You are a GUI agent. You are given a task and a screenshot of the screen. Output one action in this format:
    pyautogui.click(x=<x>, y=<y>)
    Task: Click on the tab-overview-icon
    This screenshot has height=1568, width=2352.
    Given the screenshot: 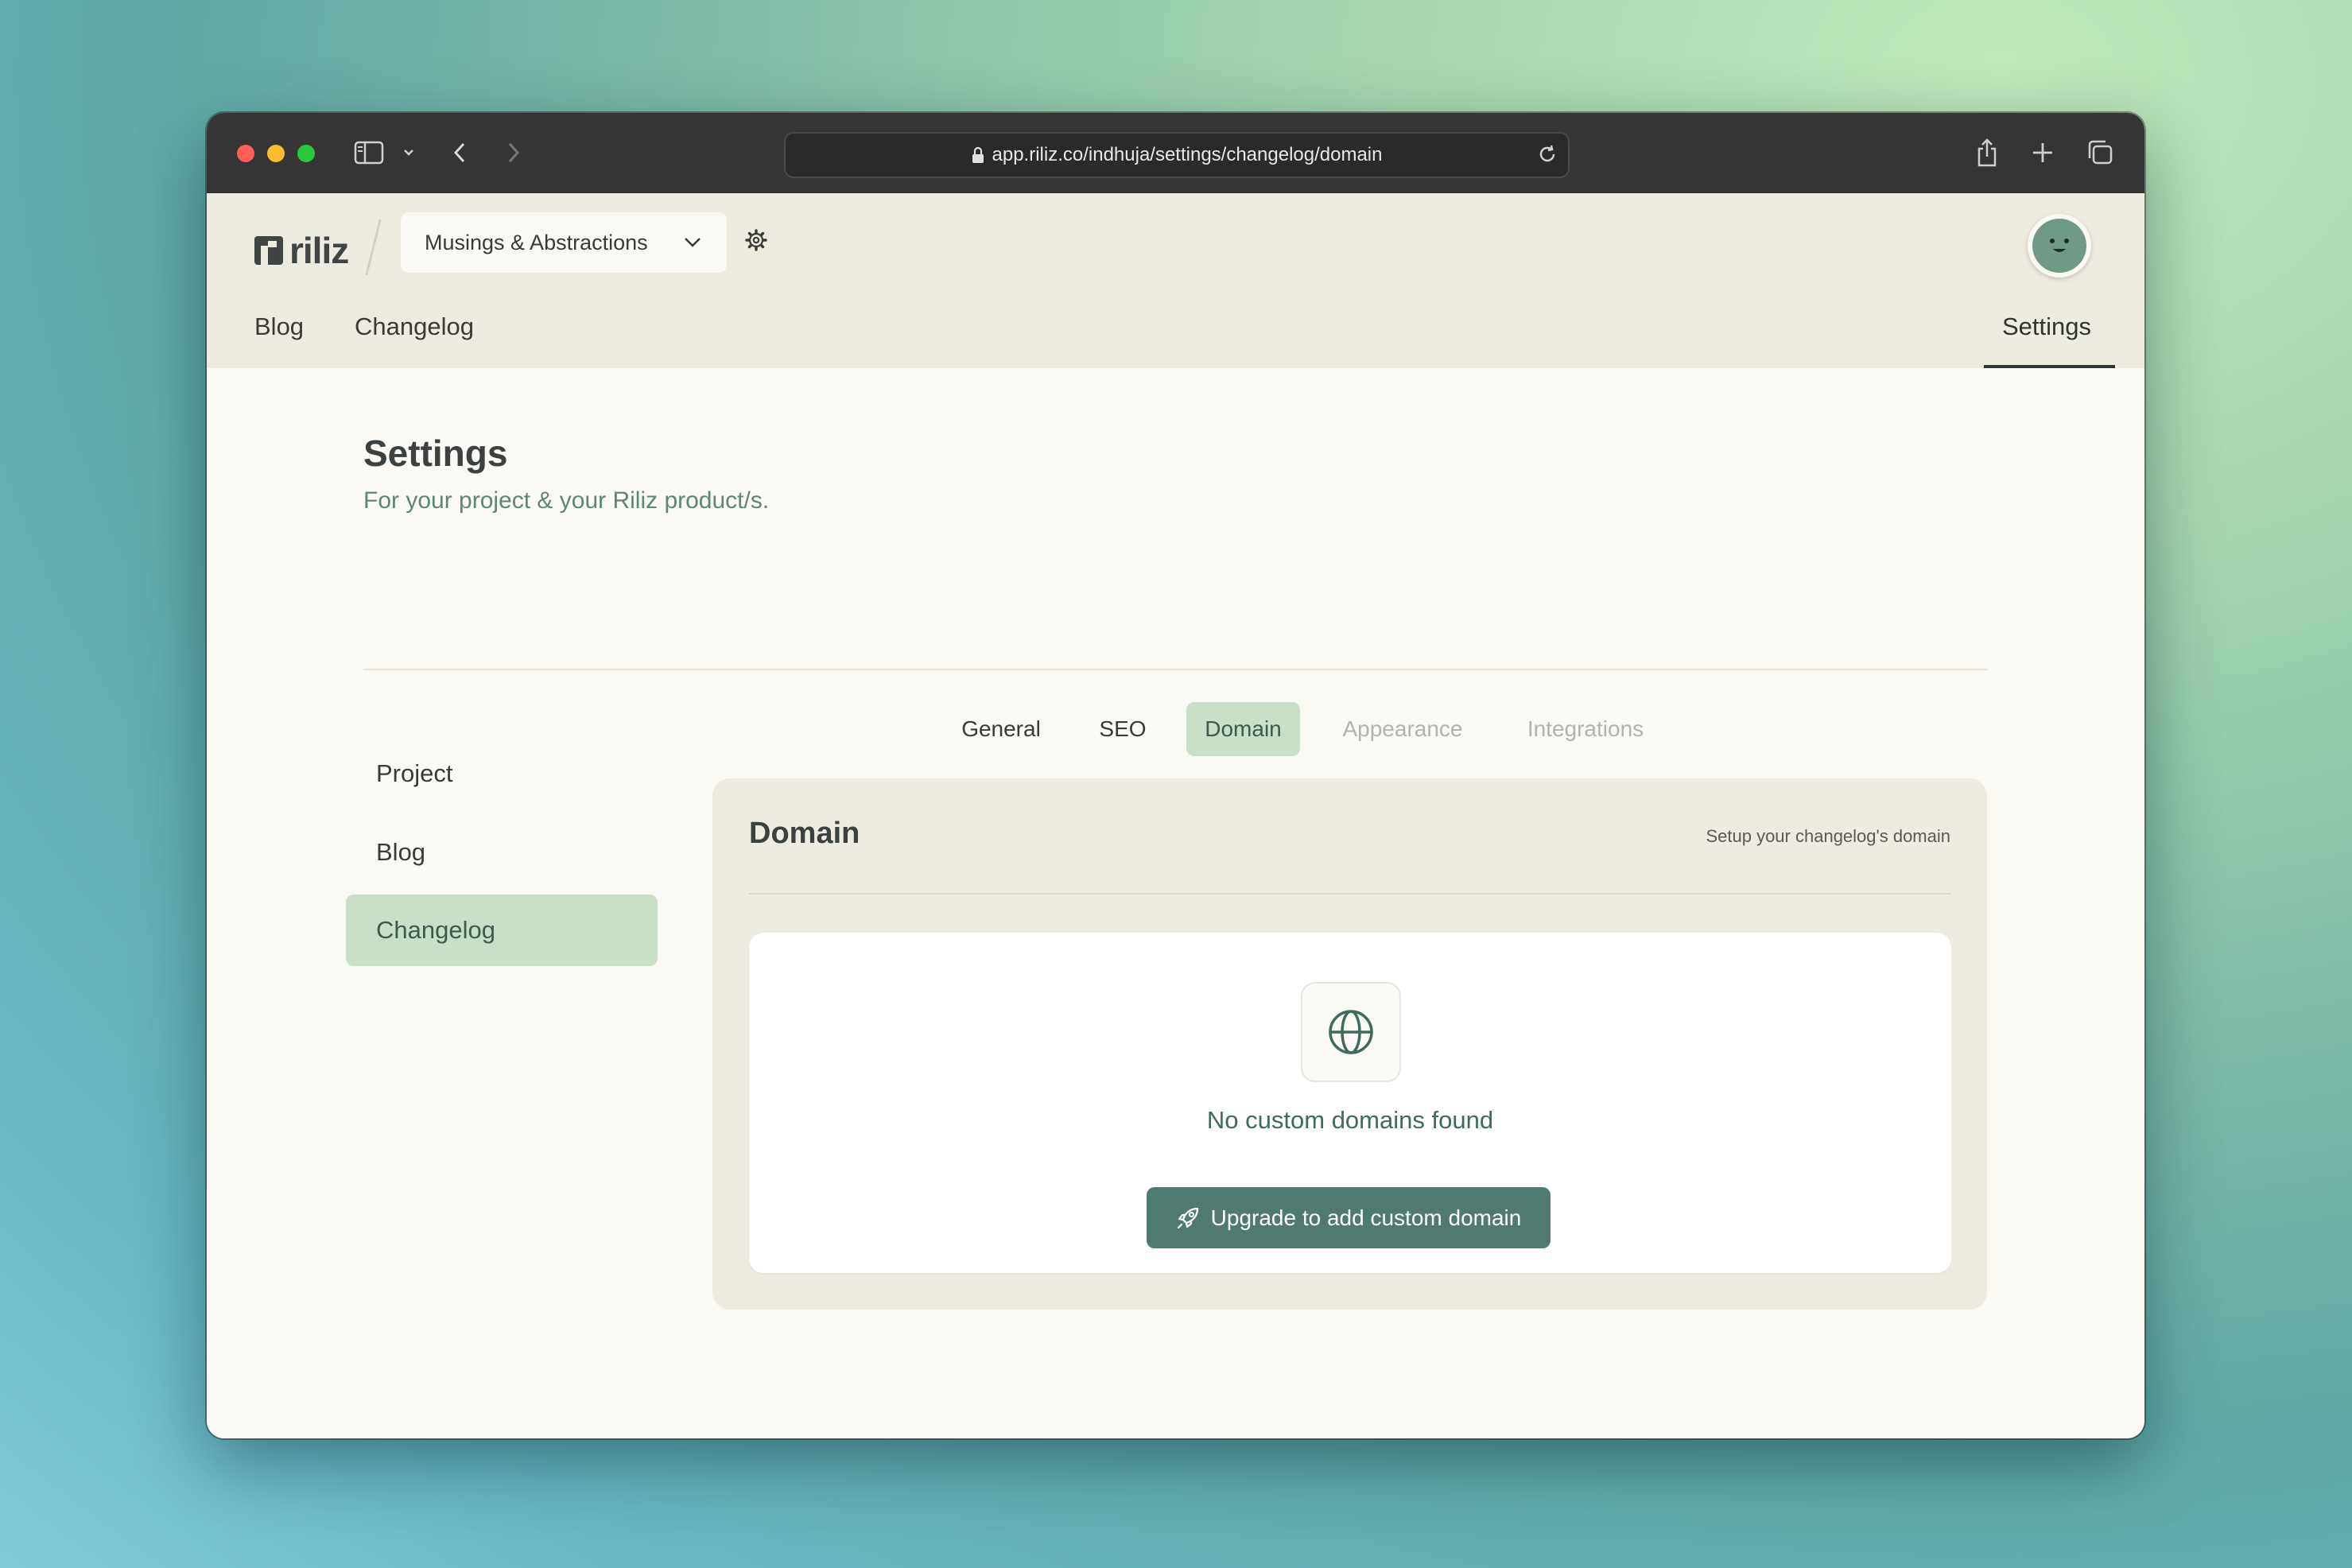 What is the action you would take?
    pyautogui.click(x=2100, y=153)
    